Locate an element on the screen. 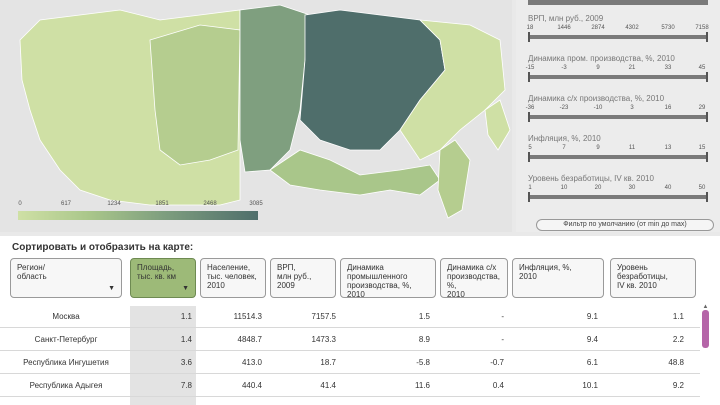 Image resolution: width=720 pixels, height=405 pixels. filter-tick: 15 is located at coordinates (702, 148).